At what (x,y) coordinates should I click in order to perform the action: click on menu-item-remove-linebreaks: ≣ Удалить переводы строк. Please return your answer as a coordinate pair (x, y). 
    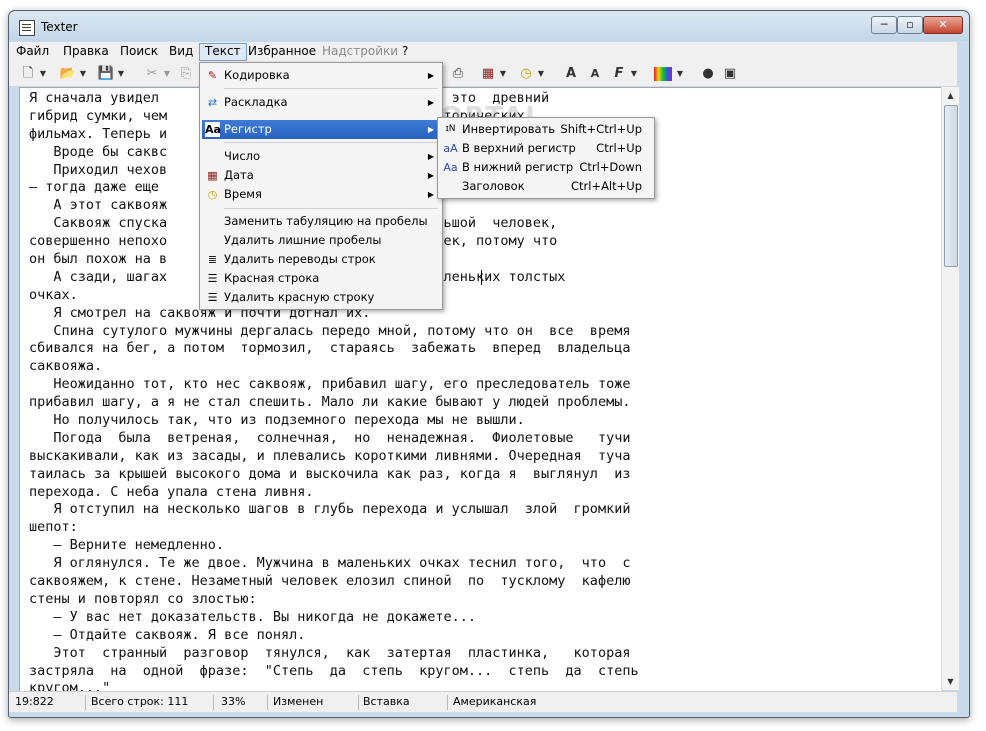
    Looking at the image, I should click on (321, 259).